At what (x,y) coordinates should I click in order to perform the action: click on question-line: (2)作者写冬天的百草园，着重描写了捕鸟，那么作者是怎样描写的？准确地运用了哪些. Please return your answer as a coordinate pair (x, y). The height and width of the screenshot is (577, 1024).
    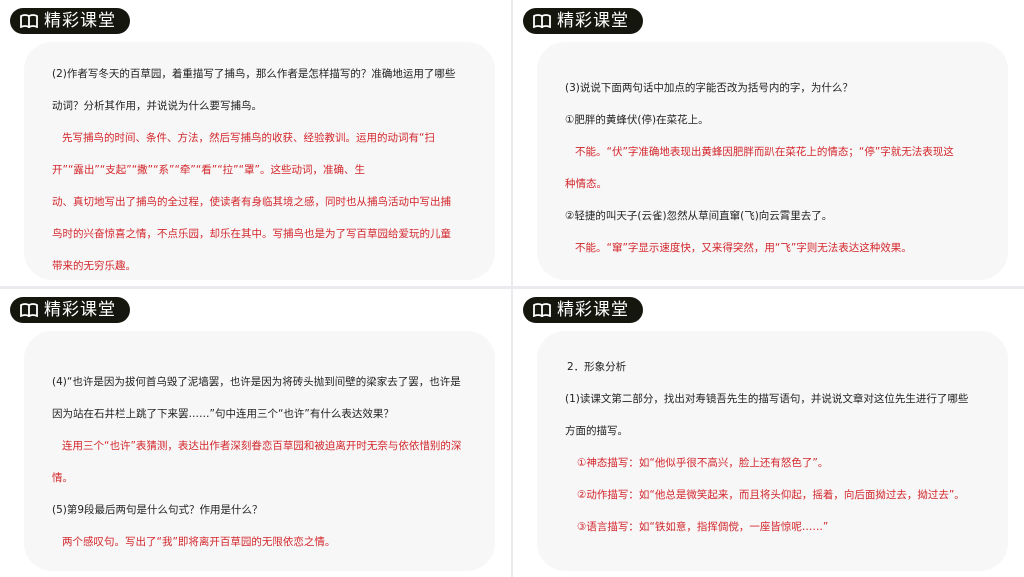
    Looking at the image, I should click on (254, 74).